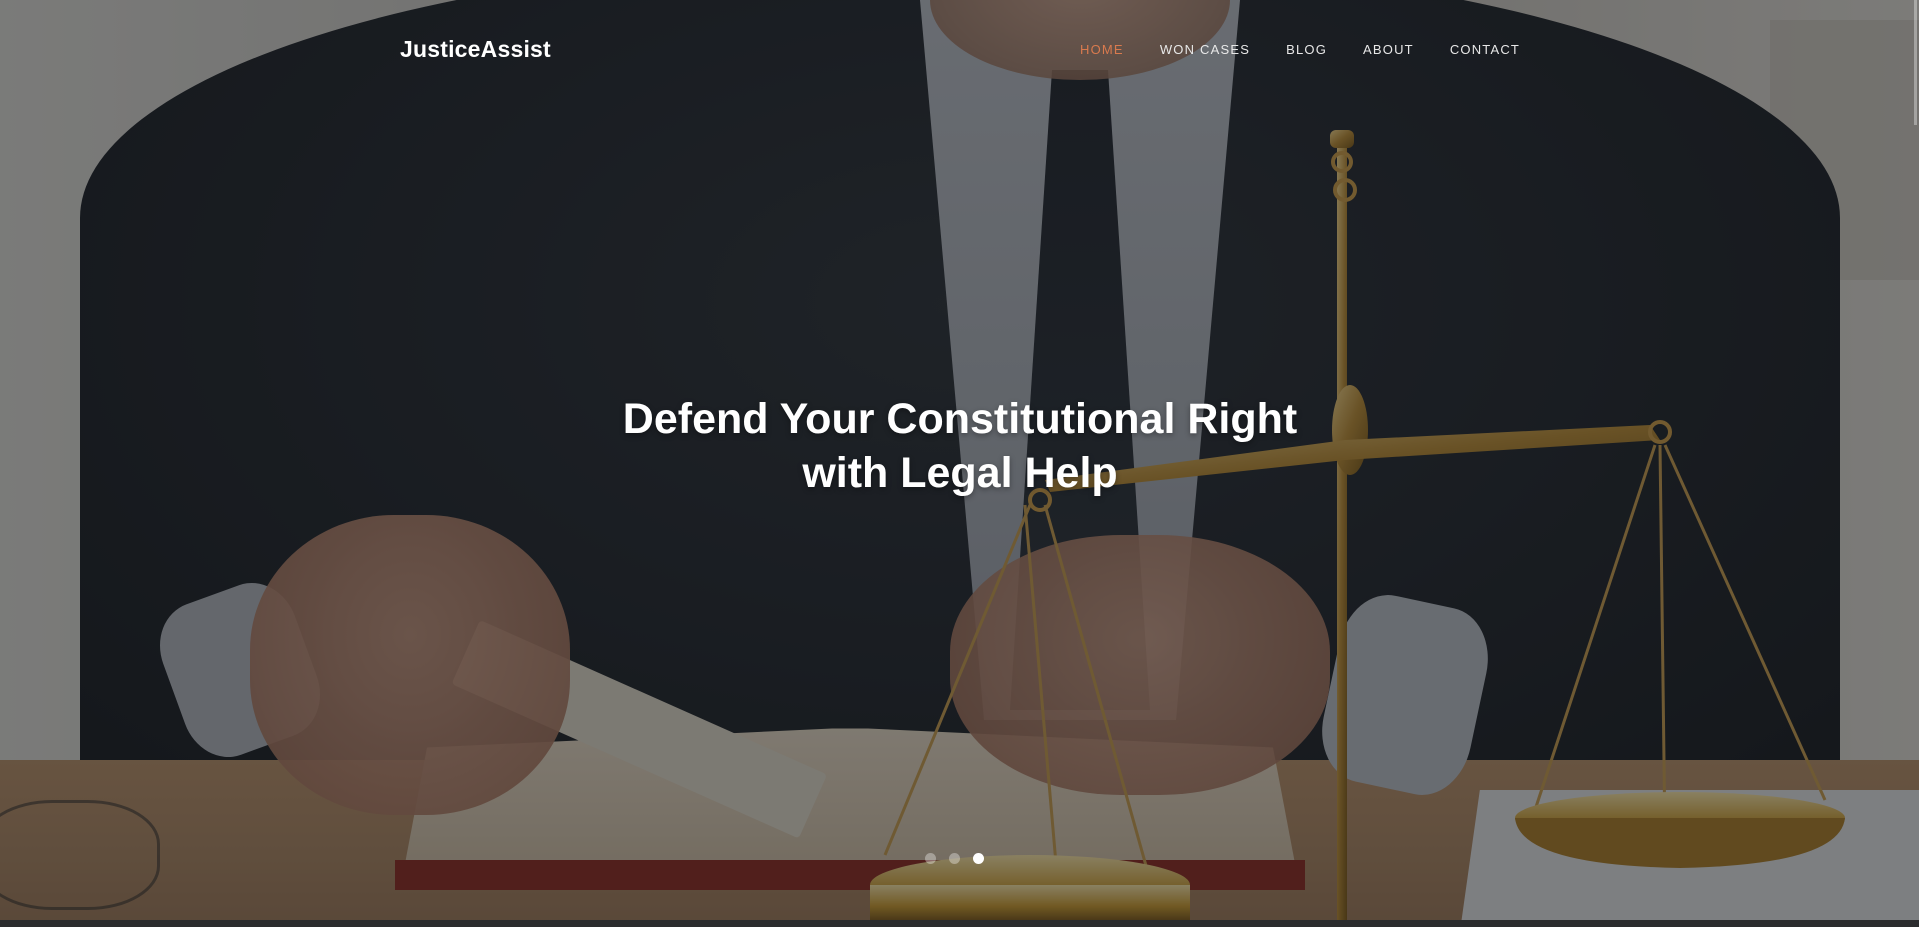  What do you see at coordinates (960, 419) in the screenshot?
I see `hero-headline-line-1: Defend Your Constitutional Right` at bounding box center [960, 419].